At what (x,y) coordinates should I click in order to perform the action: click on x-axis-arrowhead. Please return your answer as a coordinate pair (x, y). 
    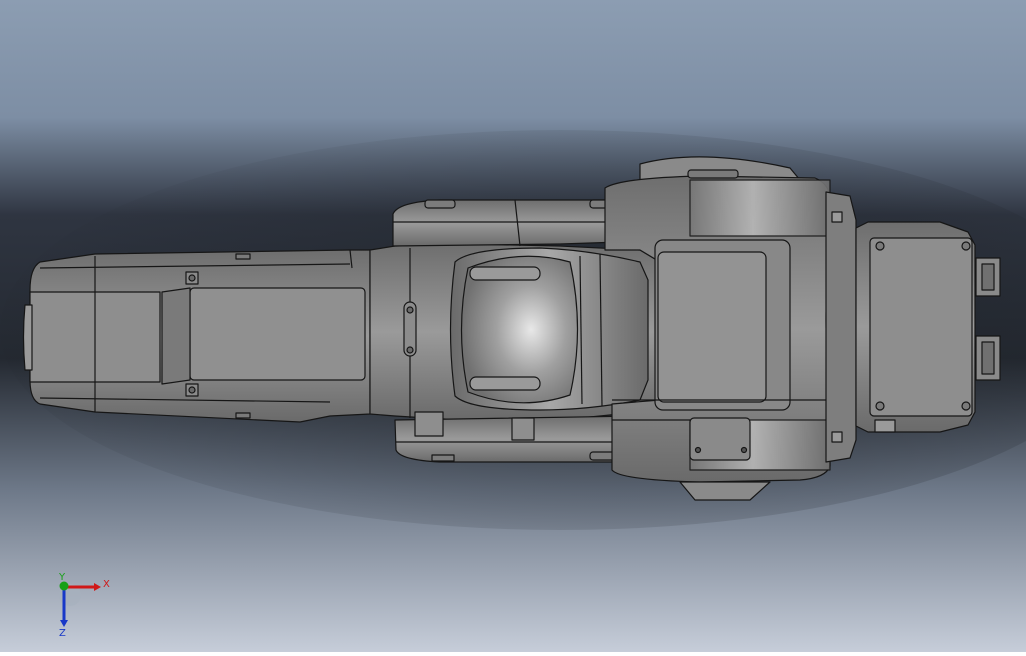
    Looking at the image, I should click on (97, 587).